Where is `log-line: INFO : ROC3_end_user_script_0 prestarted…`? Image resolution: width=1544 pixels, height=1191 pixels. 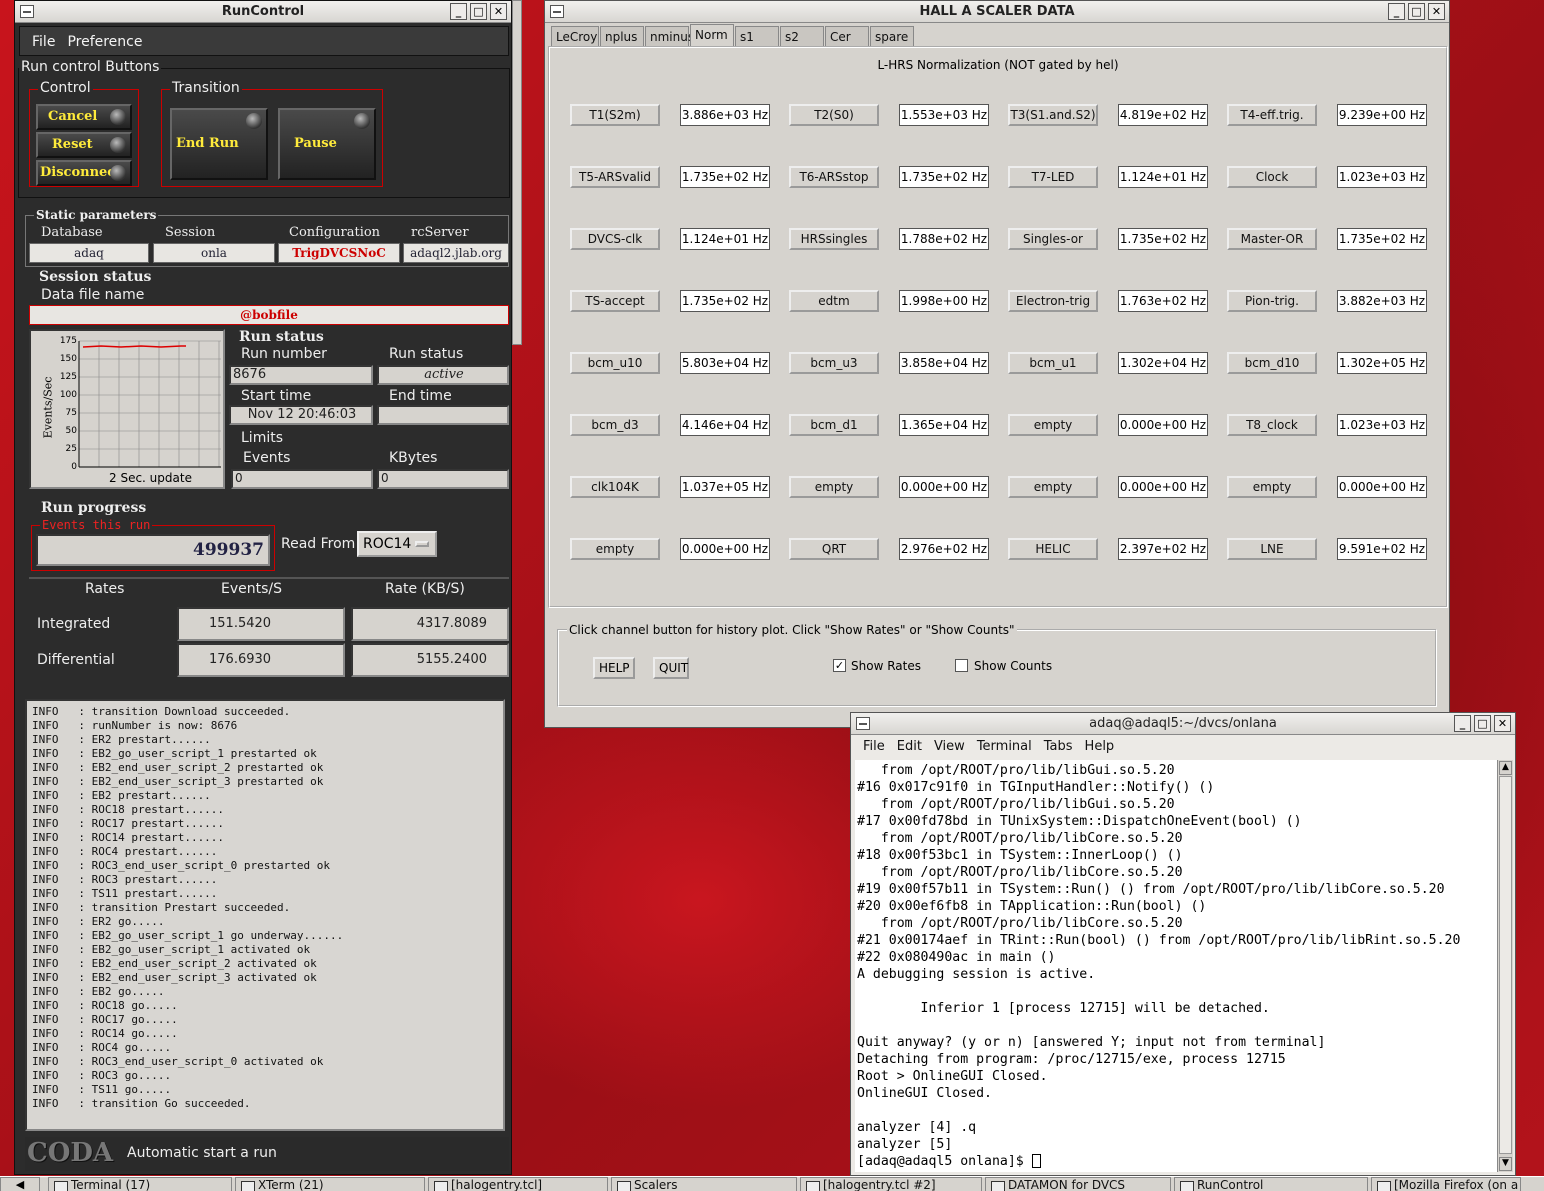 log-line: INFO : ROC3_end_user_script_0 prestarted… is located at coordinates (181, 865).